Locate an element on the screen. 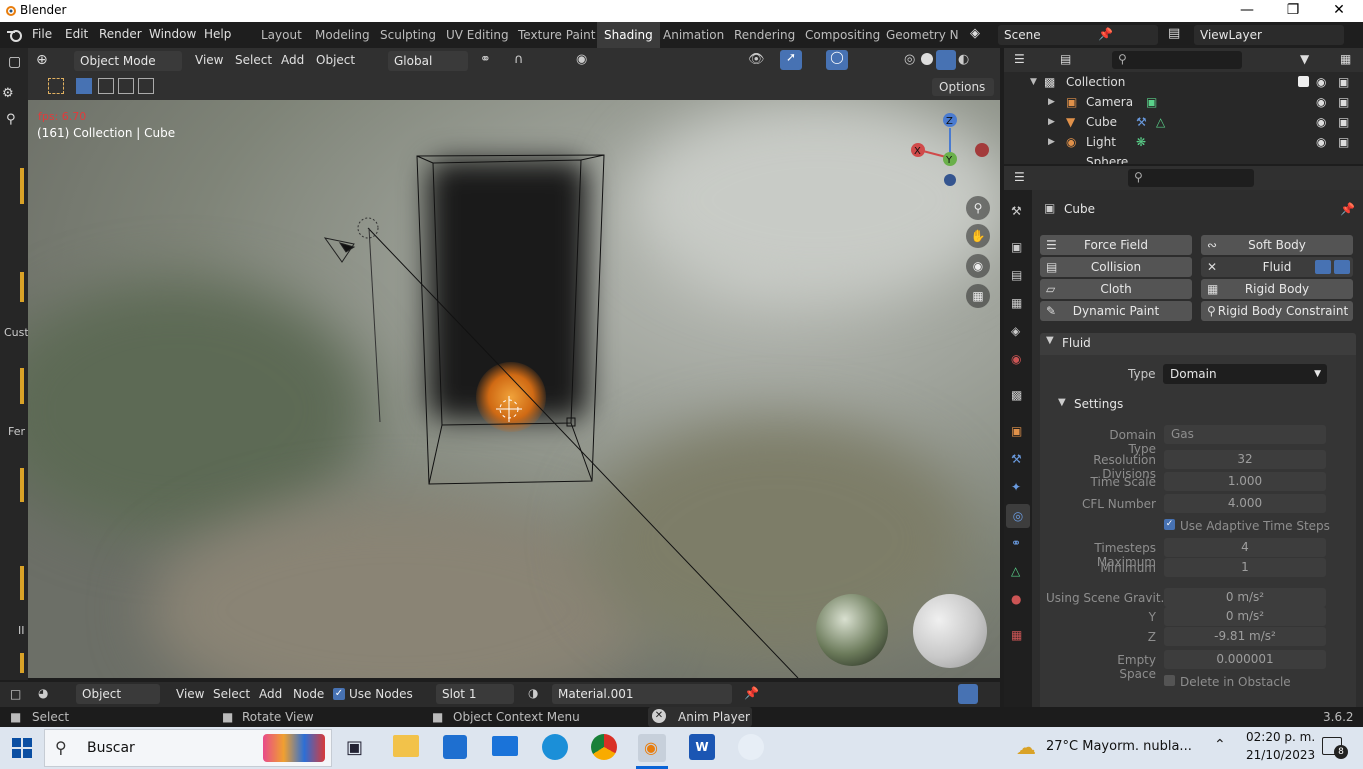  select-mode-extend-icon is located at coordinates (106, 86).